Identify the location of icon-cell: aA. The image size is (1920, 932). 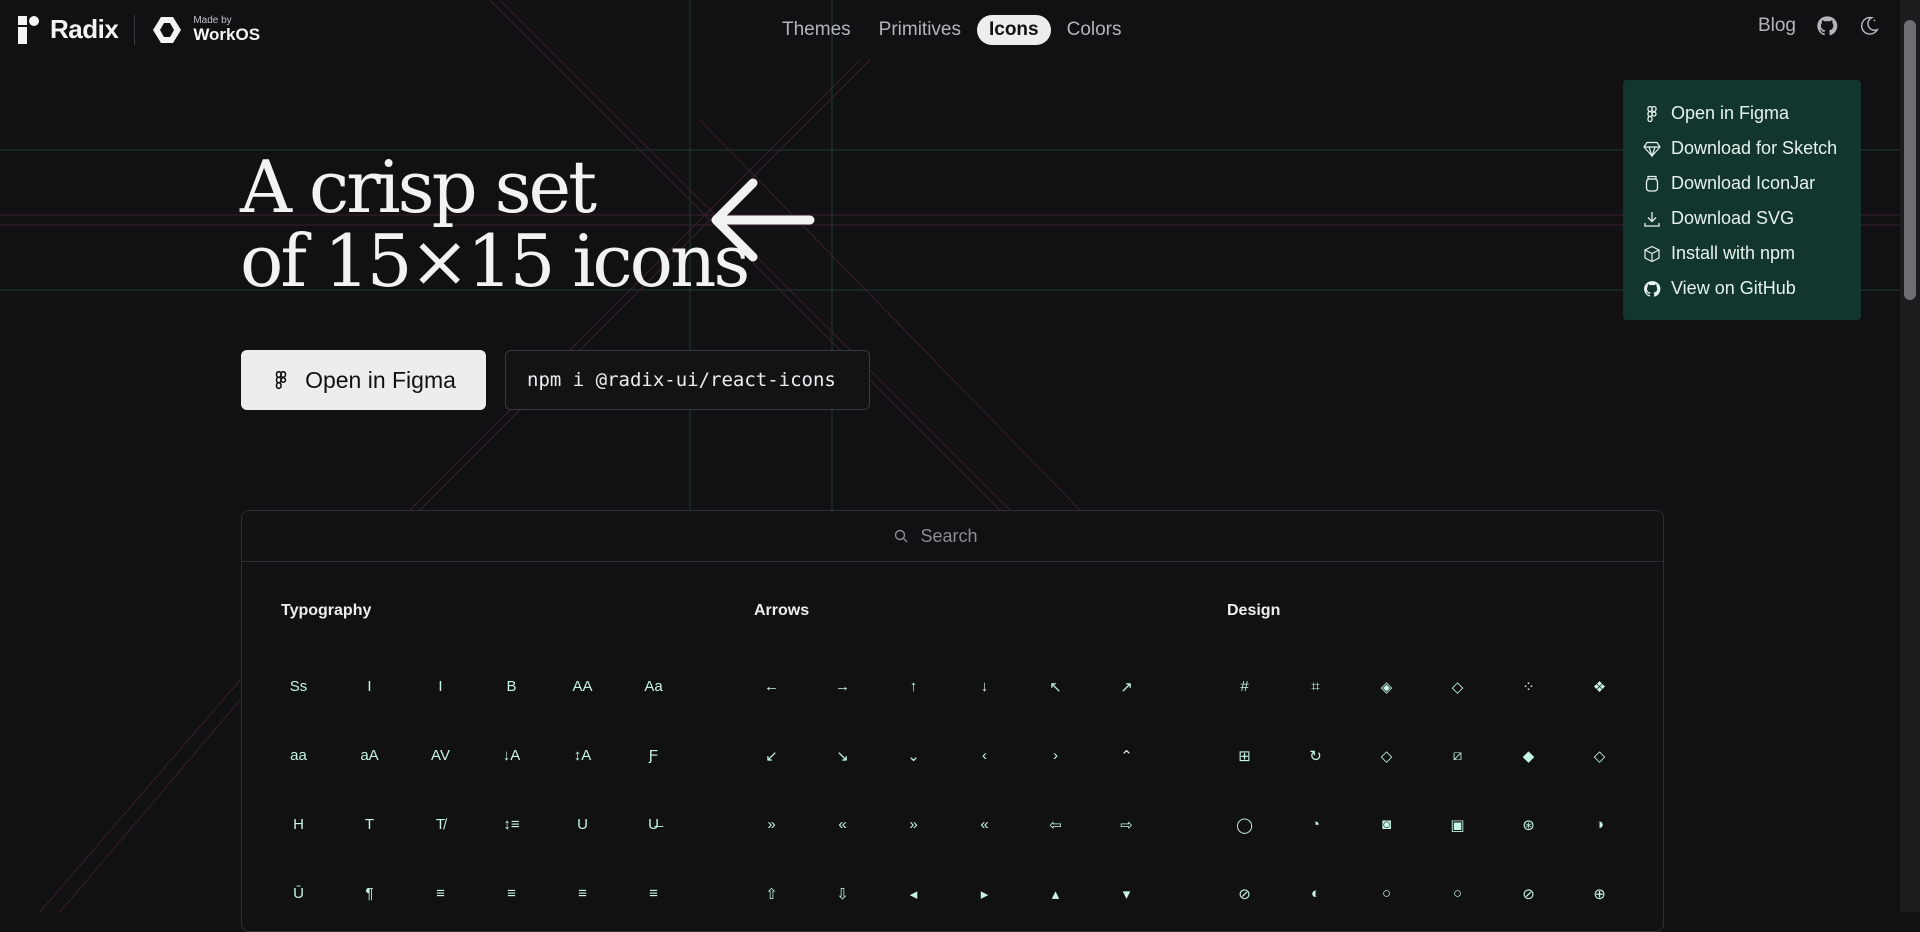
(369, 755).